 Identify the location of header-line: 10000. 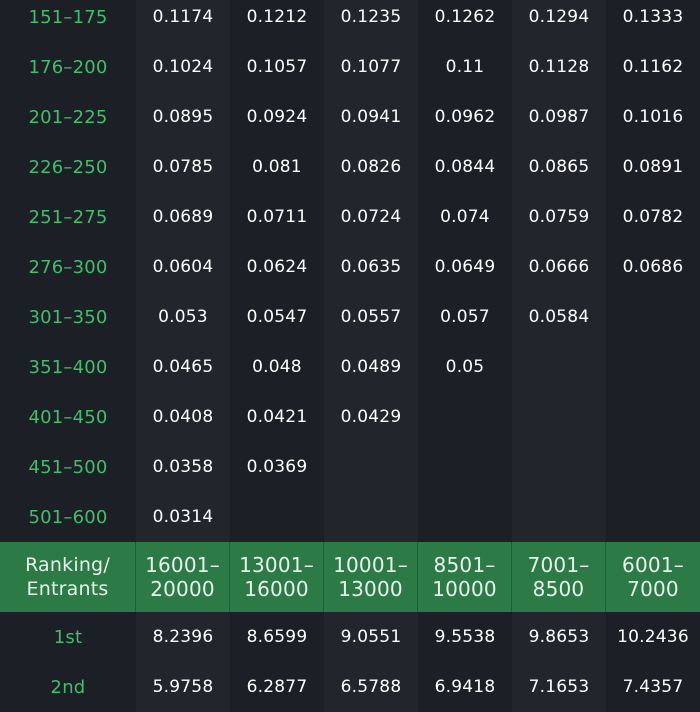
(464, 589).